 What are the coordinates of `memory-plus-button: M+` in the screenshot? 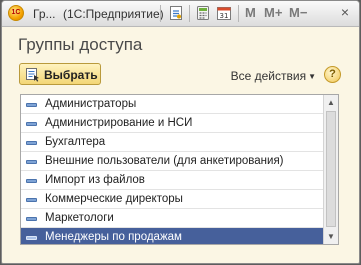 It's located at (273, 12).